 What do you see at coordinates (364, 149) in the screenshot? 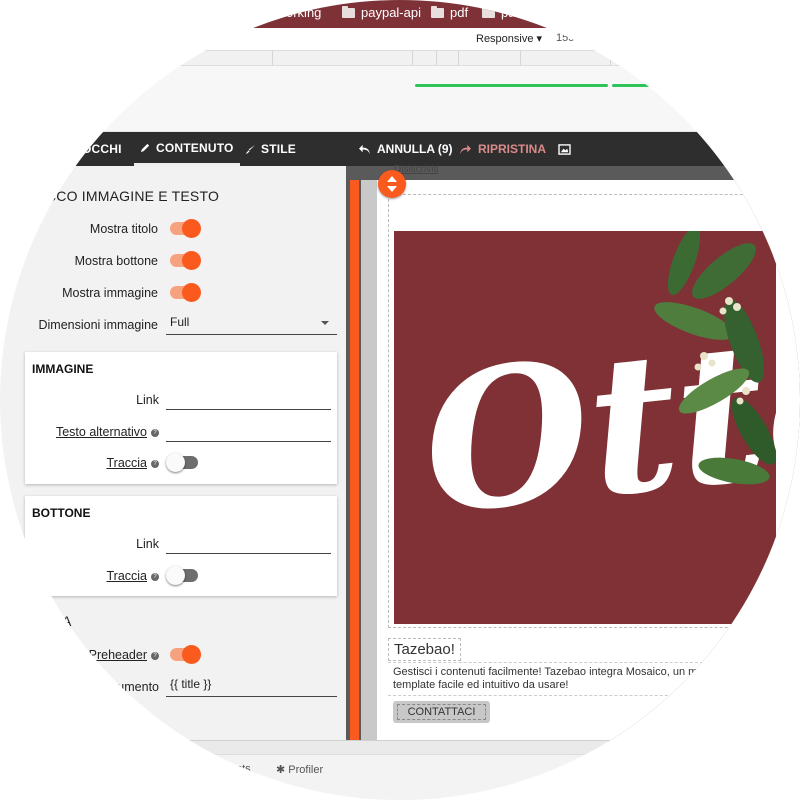
I see `undo-icon` at bounding box center [364, 149].